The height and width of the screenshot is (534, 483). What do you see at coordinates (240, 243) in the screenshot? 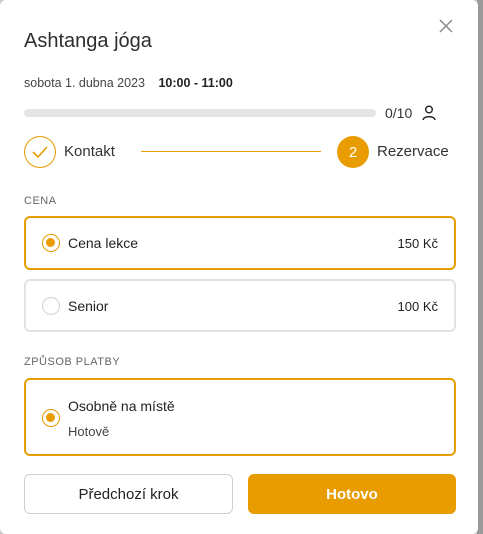
I see `price-option-lesson: Cena lekce 150 Kč` at bounding box center [240, 243].